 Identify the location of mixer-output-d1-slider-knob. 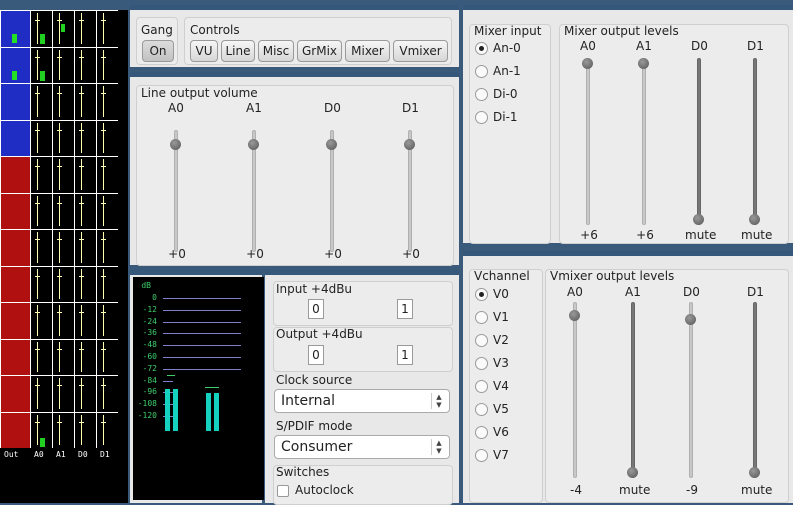
(754, 219).